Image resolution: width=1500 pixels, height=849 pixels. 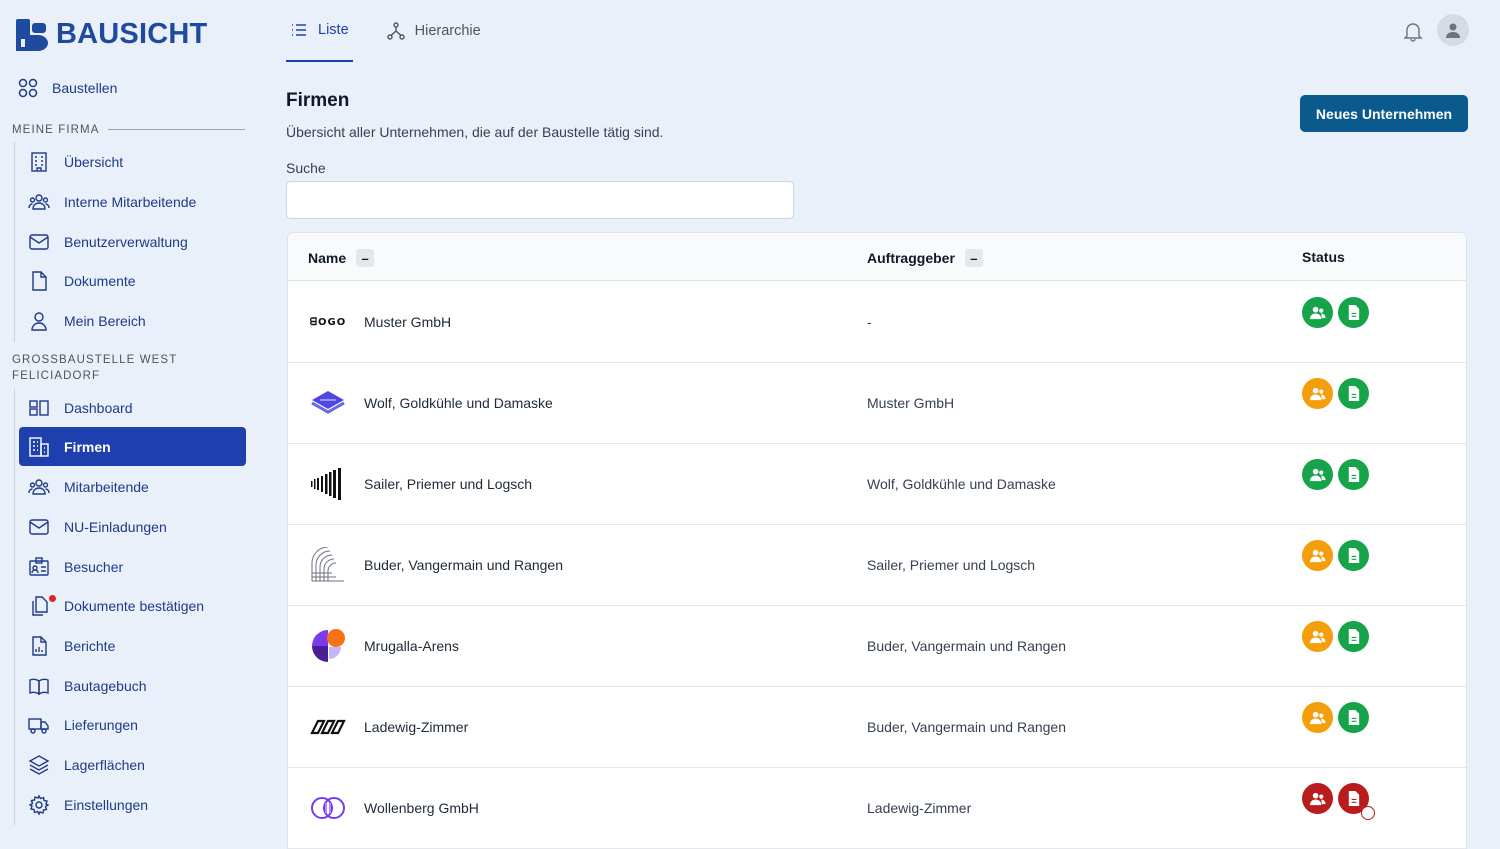 I want to click on building-icon, so click(x=39, y=446).